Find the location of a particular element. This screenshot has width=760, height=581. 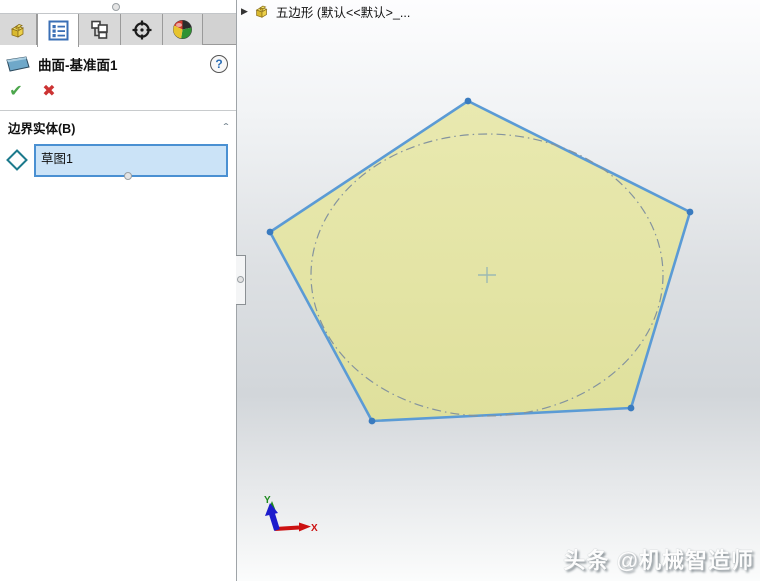

boundary-selection-row: 草图1 is located at coordinates (118, 159).